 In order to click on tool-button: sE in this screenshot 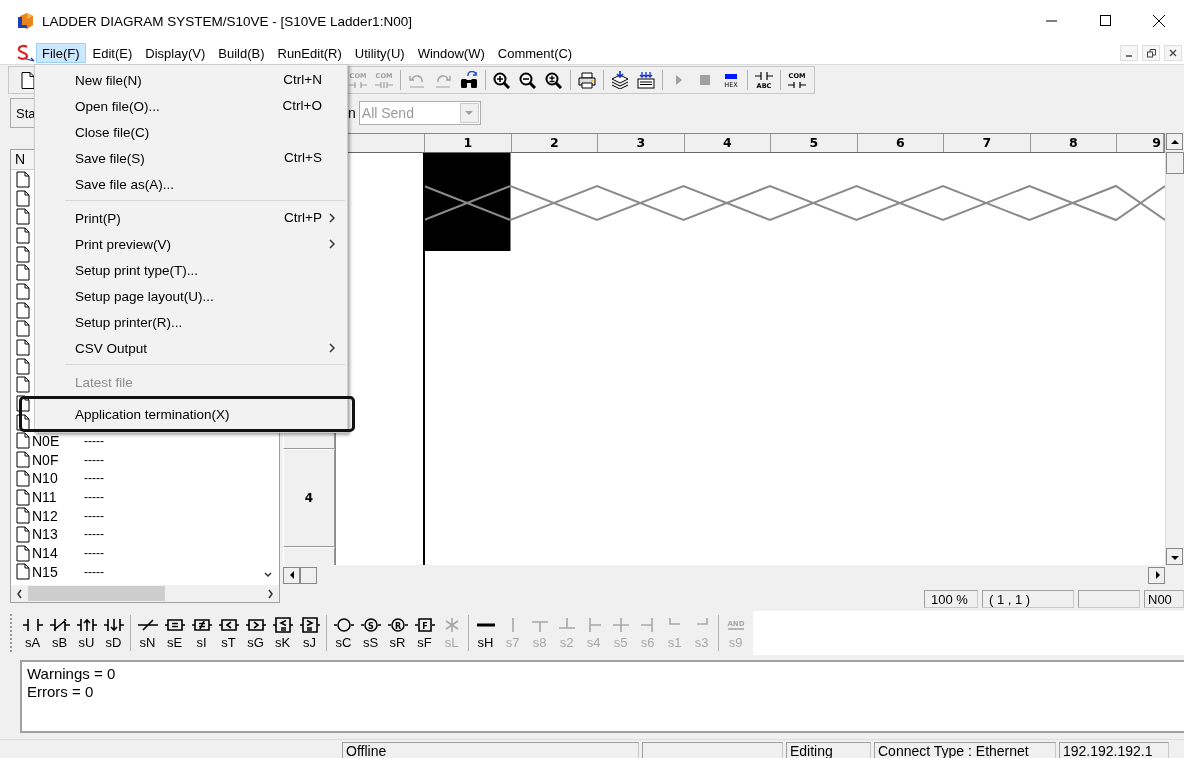, I will do `click(174, 633)`.